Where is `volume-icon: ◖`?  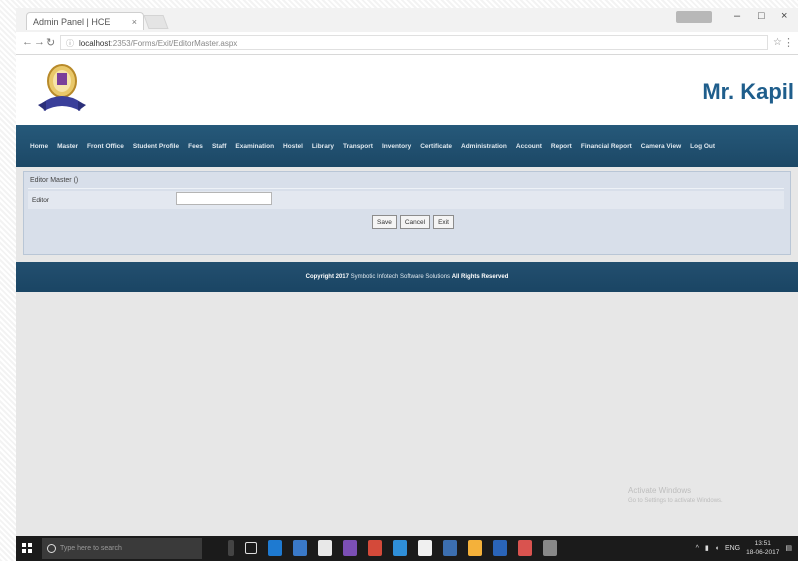 volume-icon: ◖ is located at coordinates (717, 548).